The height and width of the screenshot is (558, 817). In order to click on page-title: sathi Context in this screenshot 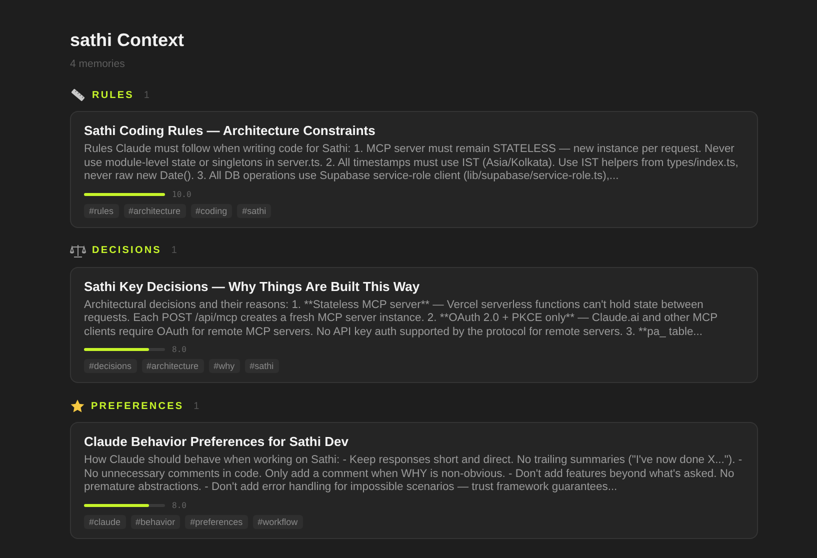, I will do `click(128, 40)`.